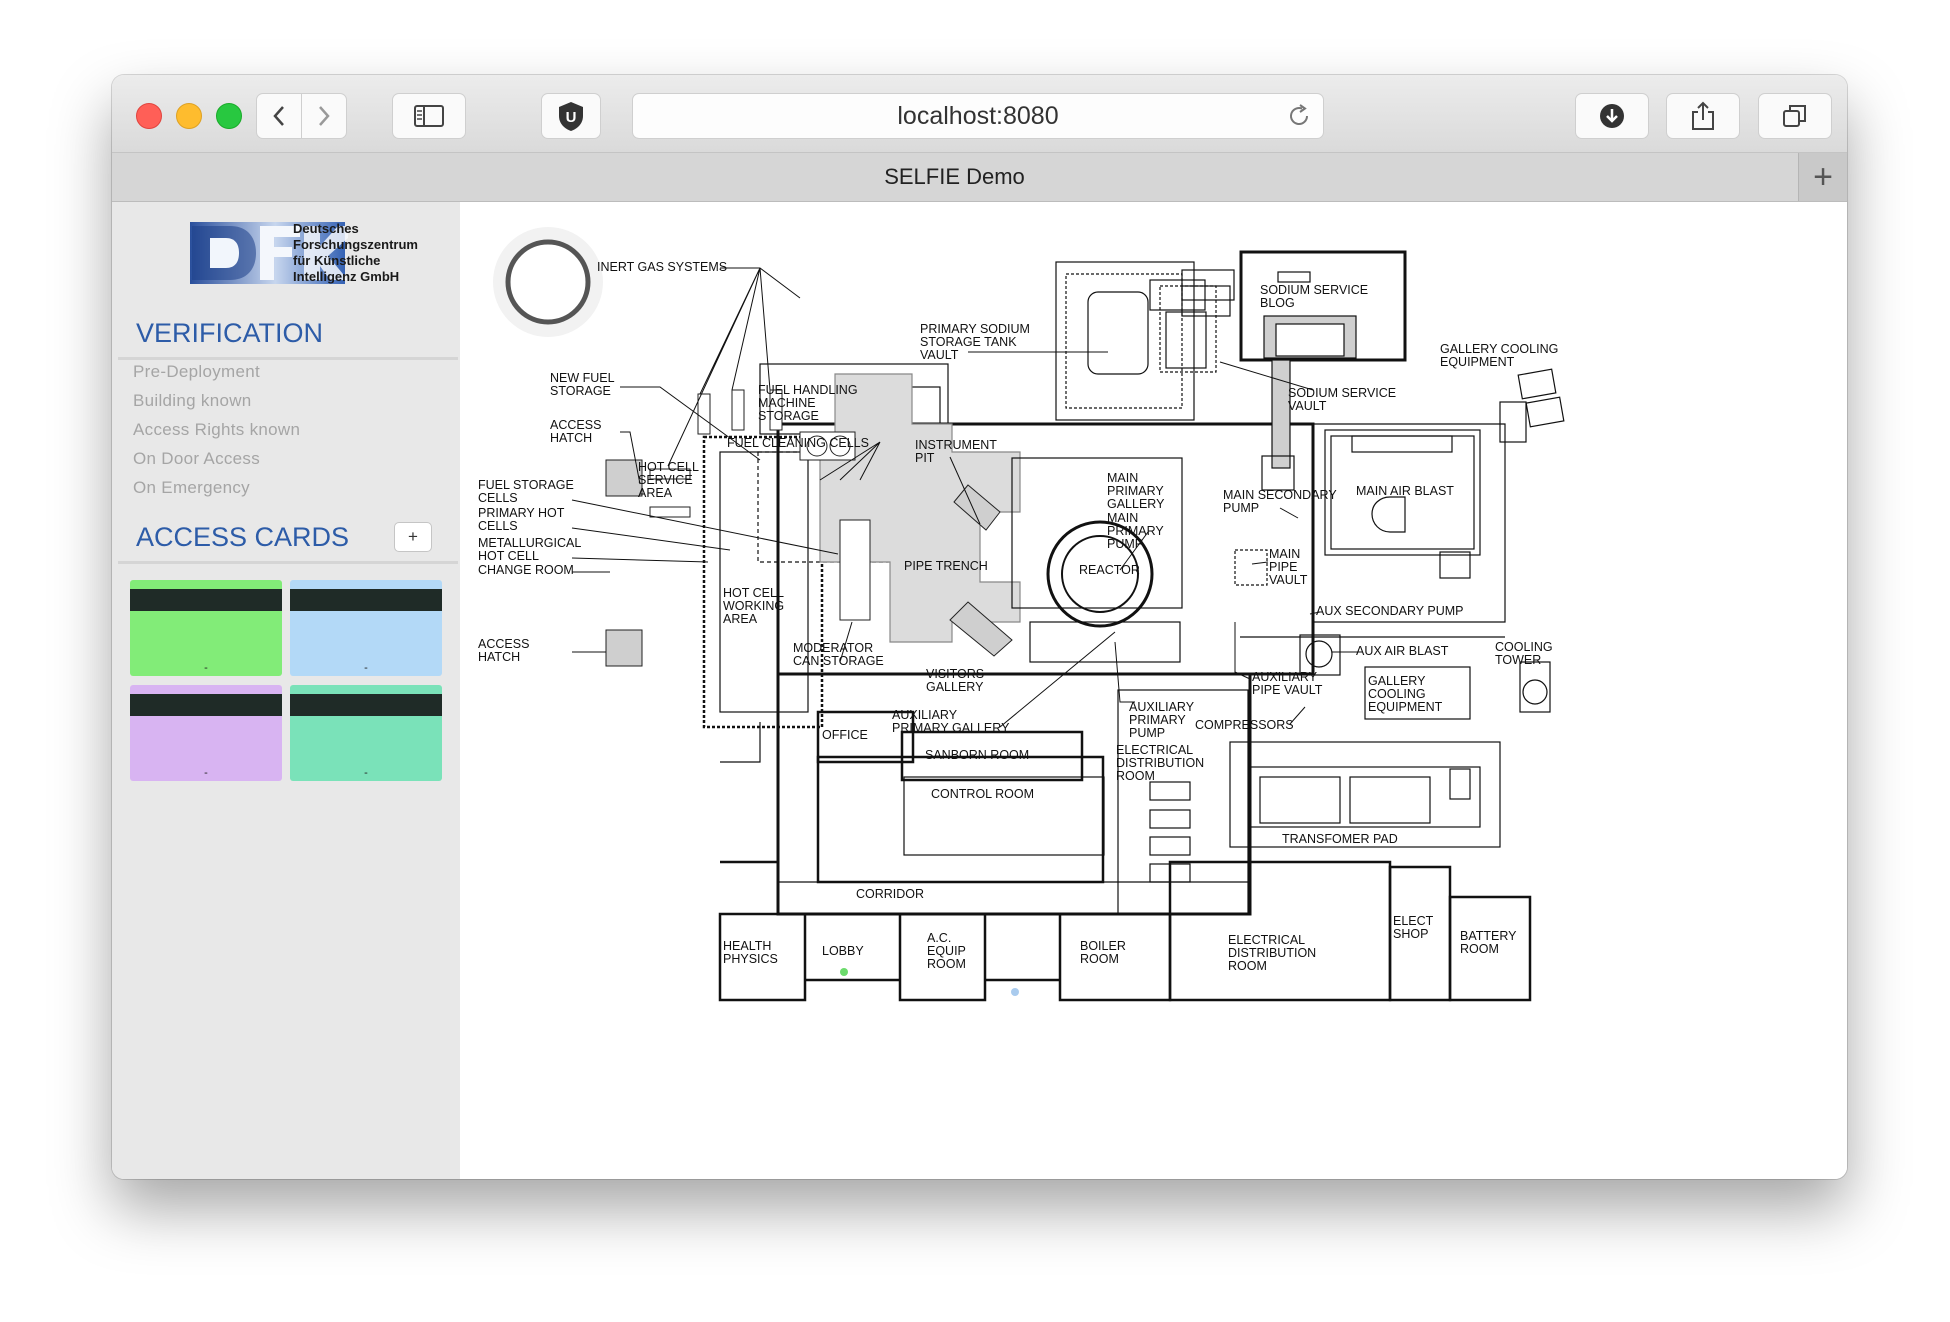  Describe the element at coordinates (753, 593) in the screenshot. I see `label-hot-cell-working-area: HOT CELL` at that location.